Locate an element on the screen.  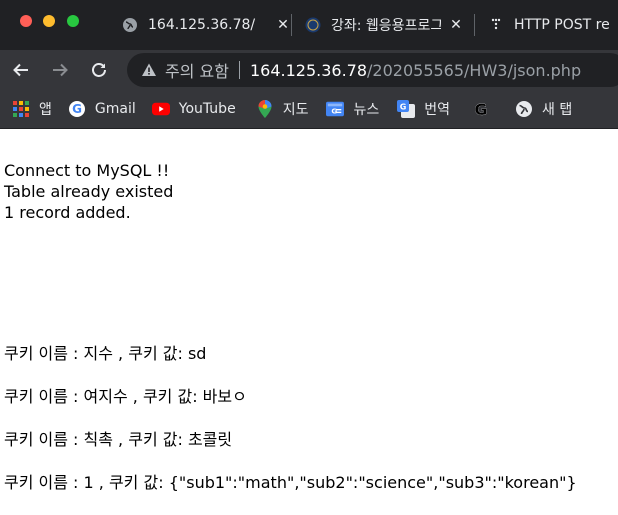
translate-icon: G is located at coordinates (406, 109).